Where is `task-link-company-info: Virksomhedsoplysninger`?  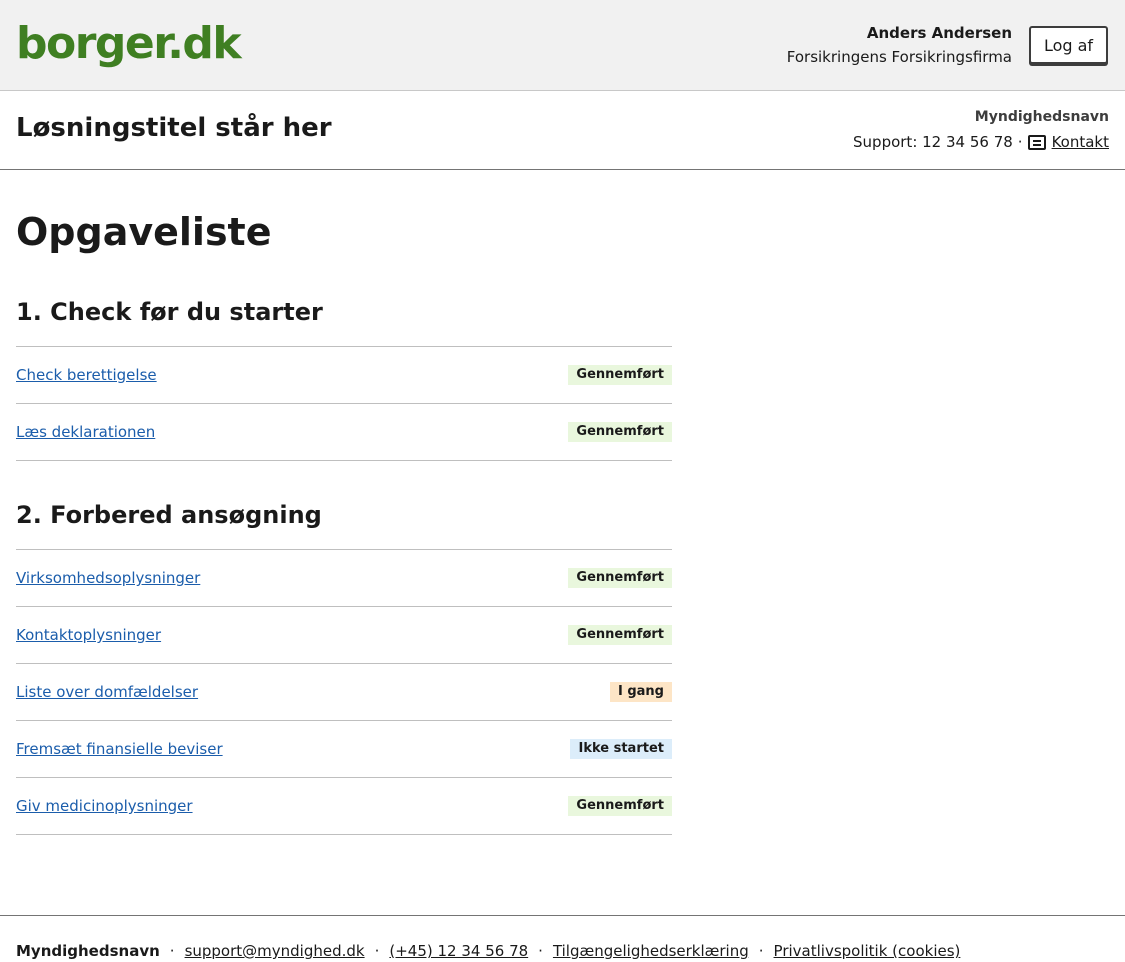 task-link-company-info: Virksomhedsoplysninger is located at coordinates (108, 578).